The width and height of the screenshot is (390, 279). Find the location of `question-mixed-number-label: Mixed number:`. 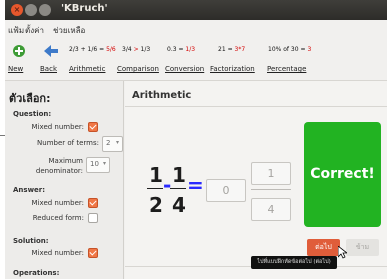

question-mixed-number-label: Mixed number: is located at coordinates (57, 127).